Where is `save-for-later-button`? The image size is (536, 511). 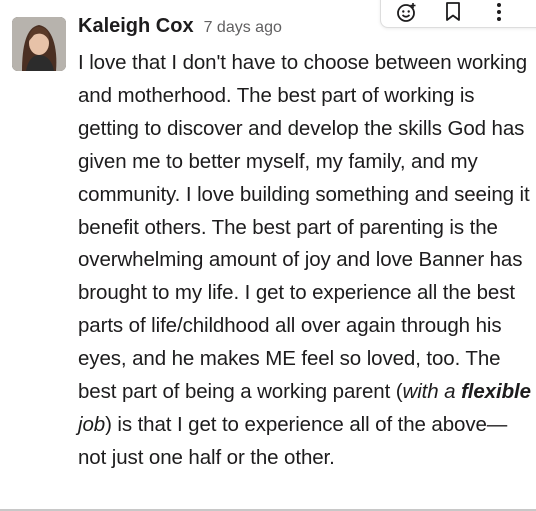 save-for-later-button is located at coordinates (453, 12).